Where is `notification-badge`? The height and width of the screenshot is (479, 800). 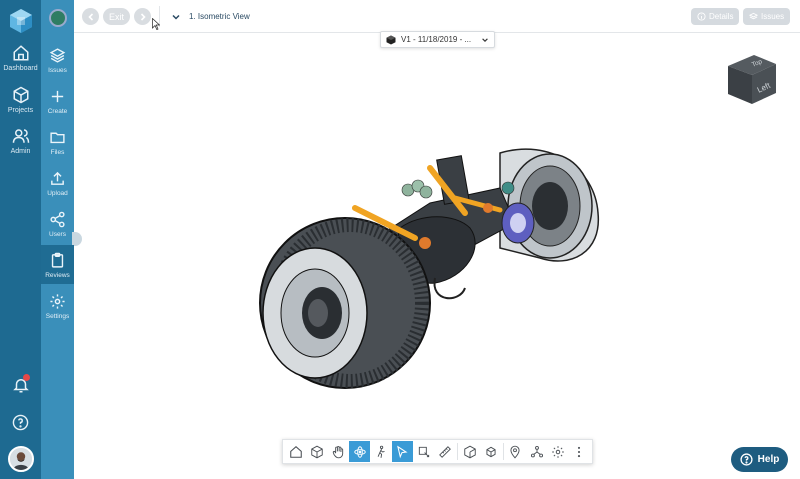 notification-badge is located at coordinates (26, 377).